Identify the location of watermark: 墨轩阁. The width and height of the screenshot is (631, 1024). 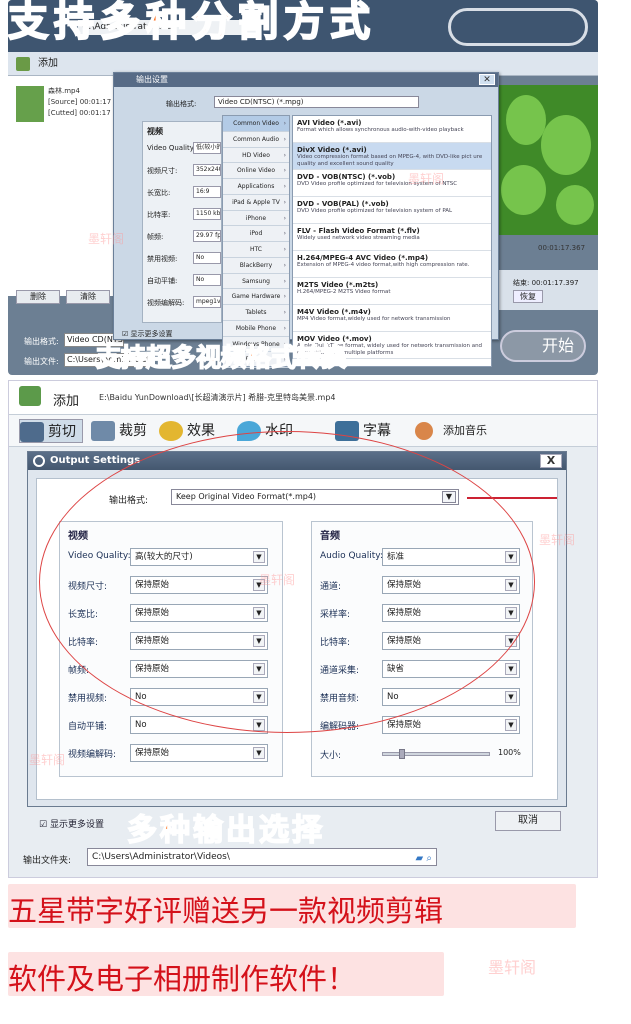
(512, 967).